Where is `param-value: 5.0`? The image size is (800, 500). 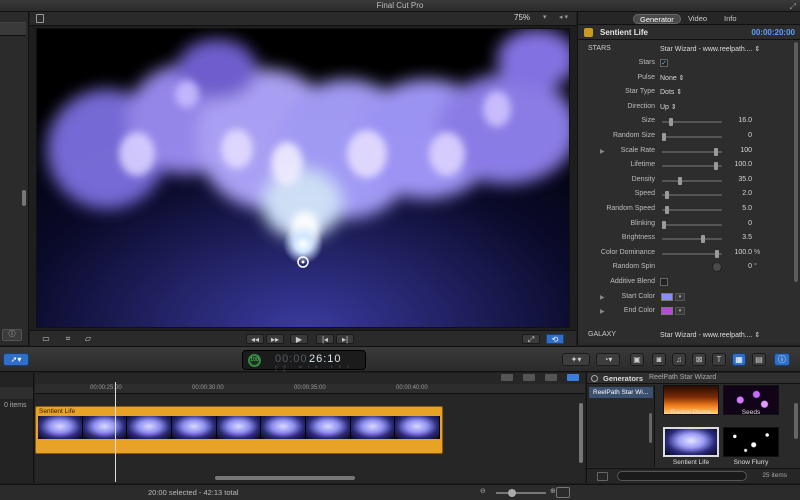 param-value: 5.0 is located at coordinates (736, 208).